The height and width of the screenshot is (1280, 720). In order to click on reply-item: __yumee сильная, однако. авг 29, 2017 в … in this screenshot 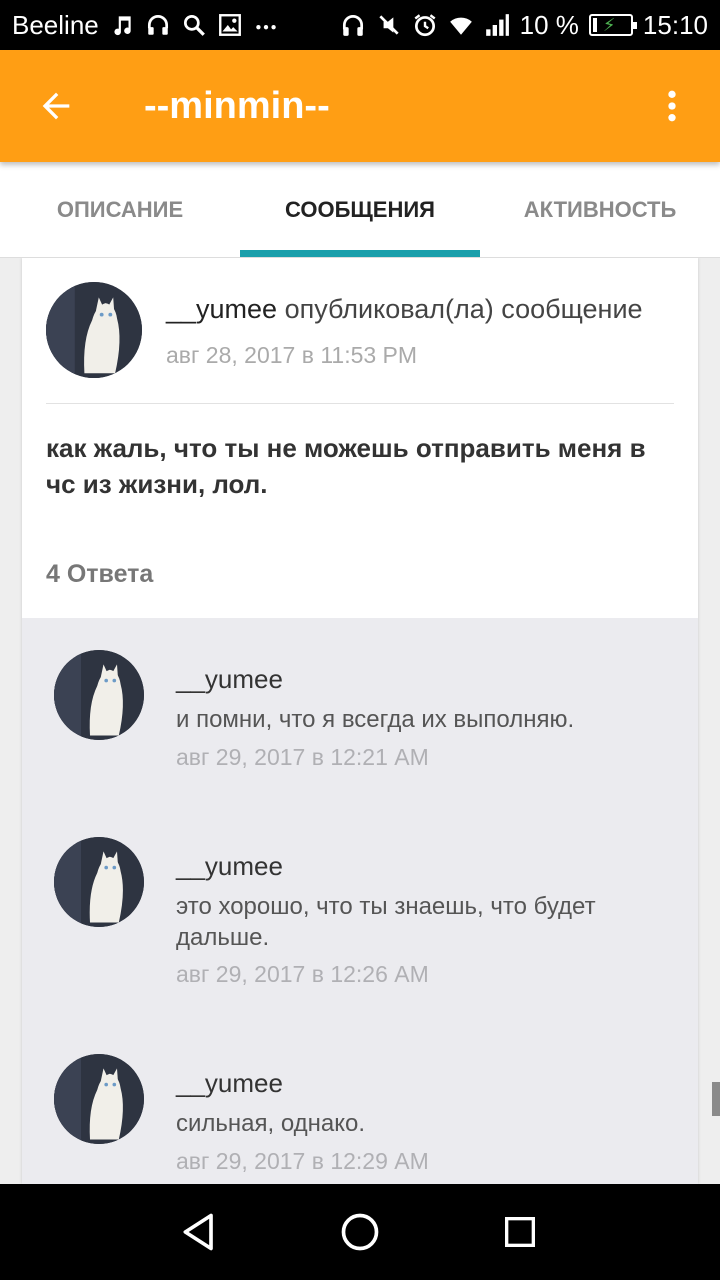, I will do `click(360, 1103)`.